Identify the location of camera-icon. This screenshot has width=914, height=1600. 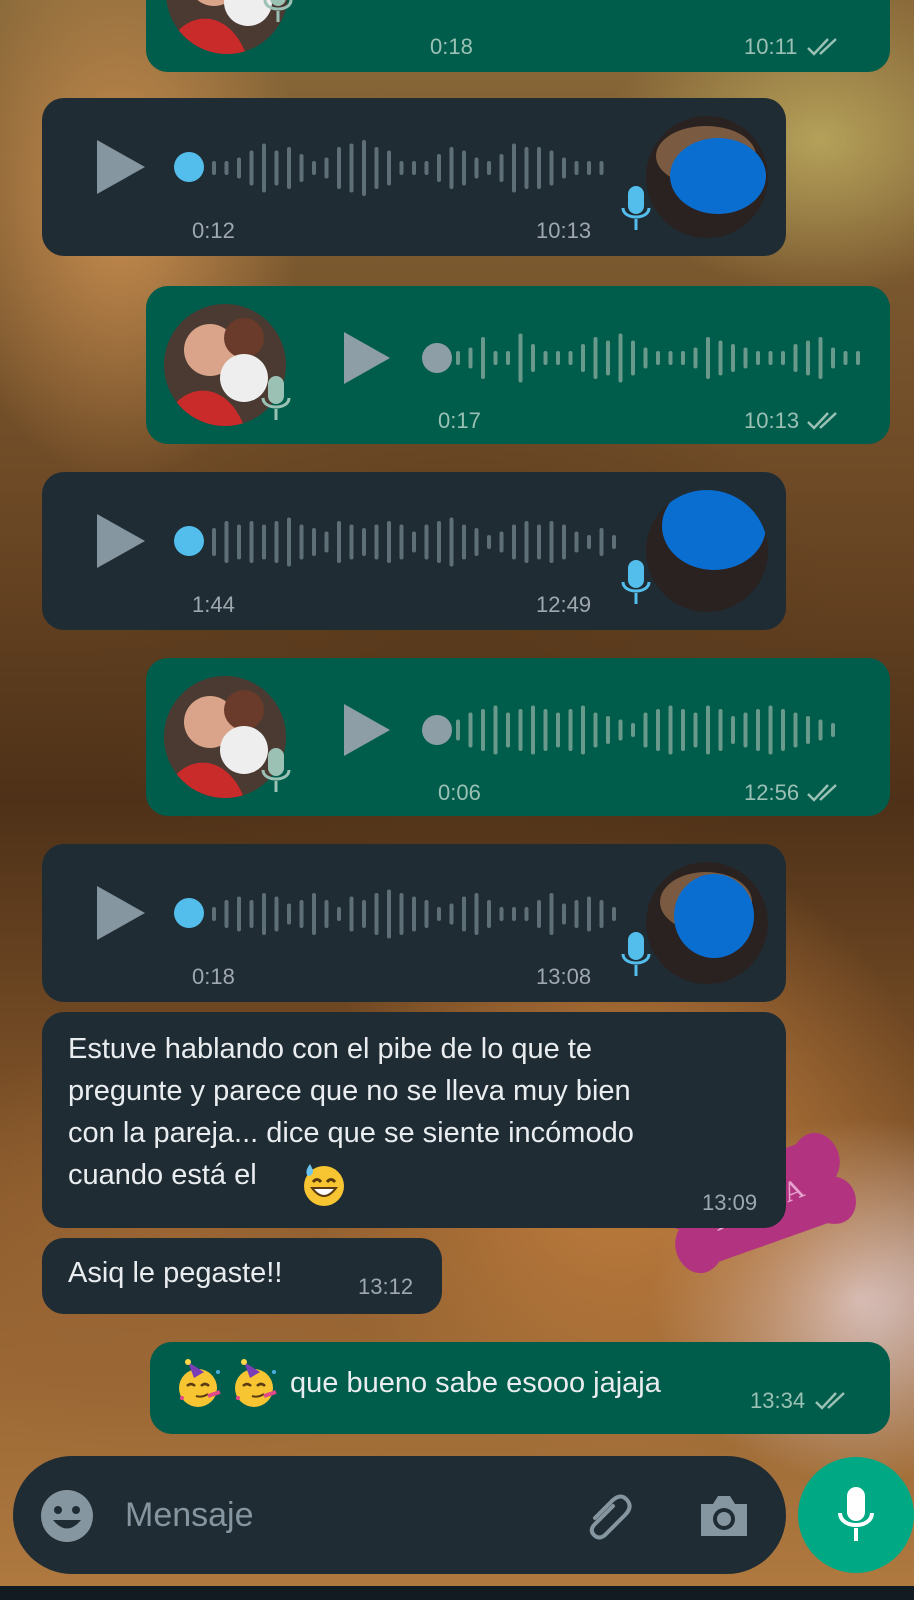
(724, 1515).